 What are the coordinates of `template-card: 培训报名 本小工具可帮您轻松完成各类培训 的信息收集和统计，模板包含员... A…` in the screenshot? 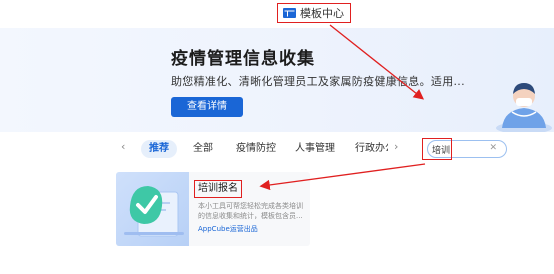 It's located at (213, 209).